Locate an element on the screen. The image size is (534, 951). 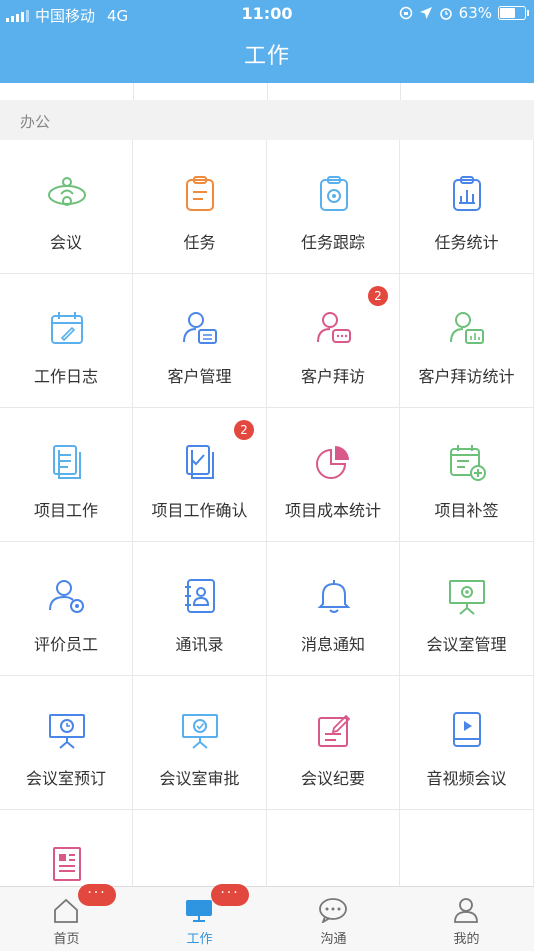
grid-item-label: 会议室预订 is located at coordinates (65, 778).